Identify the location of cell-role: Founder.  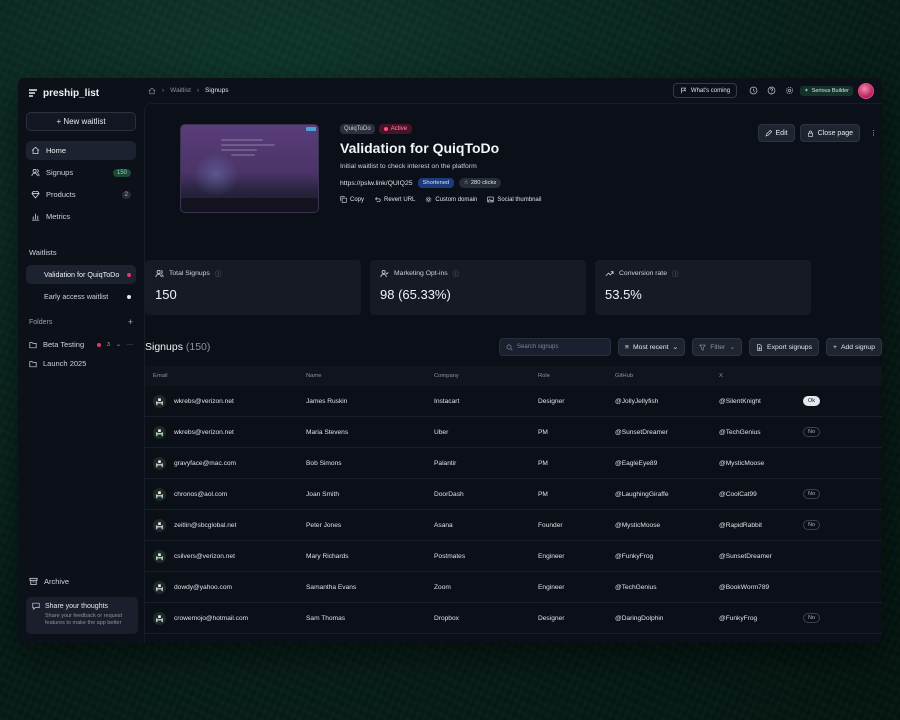
(550, 525).